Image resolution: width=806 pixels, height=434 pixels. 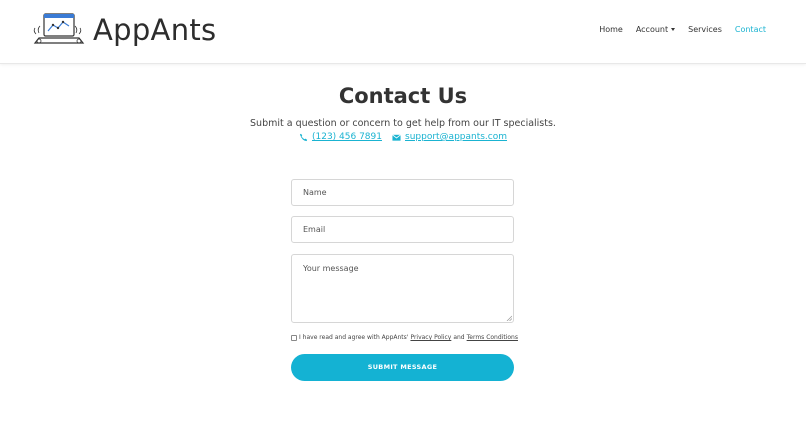 What do you see at coordinates (705, 29) in the screenshot?
I see `nav-services: Services` at bounding box center [705, 29].